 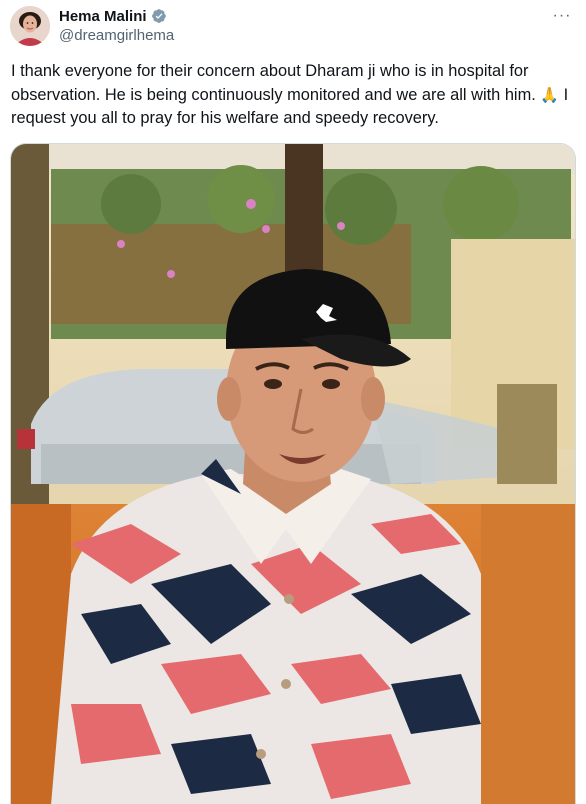 What do you see at coordinates (550, 95) in the screenshot?
I see `folded-hands-emoji: 🙏` at bounding box center [550, 95].